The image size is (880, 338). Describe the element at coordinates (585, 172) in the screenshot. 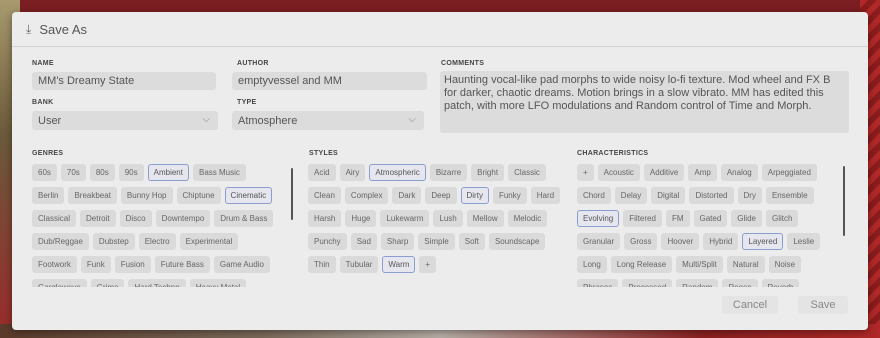

I see `characteristics-tag: +` at that location.